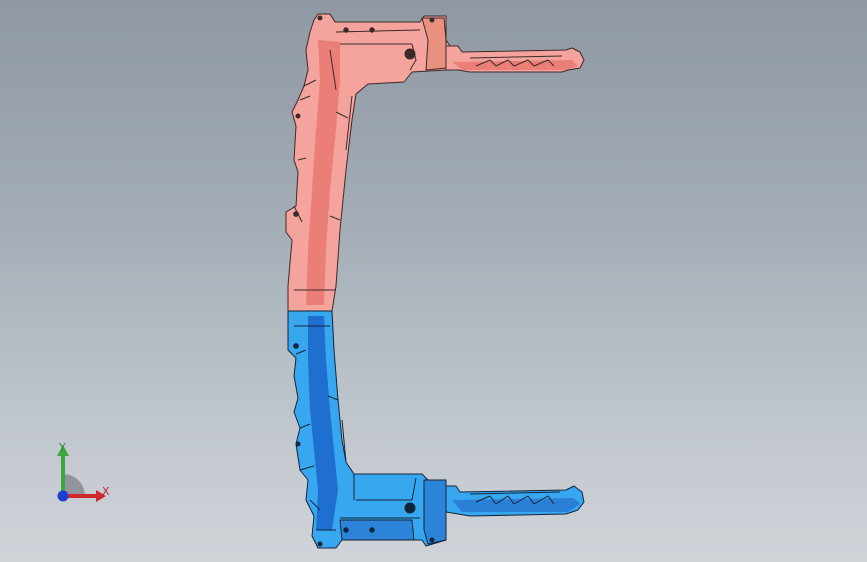 This screenshot has height=562, width=867. What do you see at coordinates (62, 447) in the screenshot?
I see `y-axis-label: Y` at bounding box center [62, 447].